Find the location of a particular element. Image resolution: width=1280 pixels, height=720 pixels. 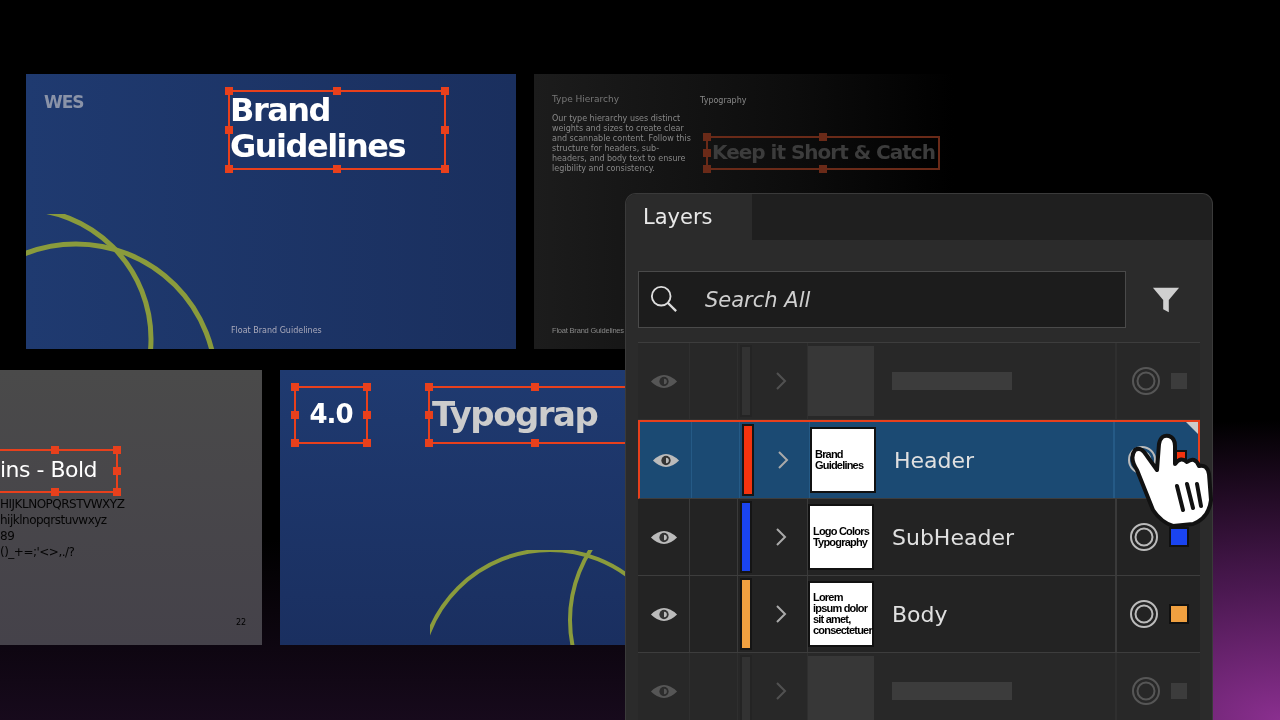

slide-title: Brand Guidelines is located at coordinates (318, 128).